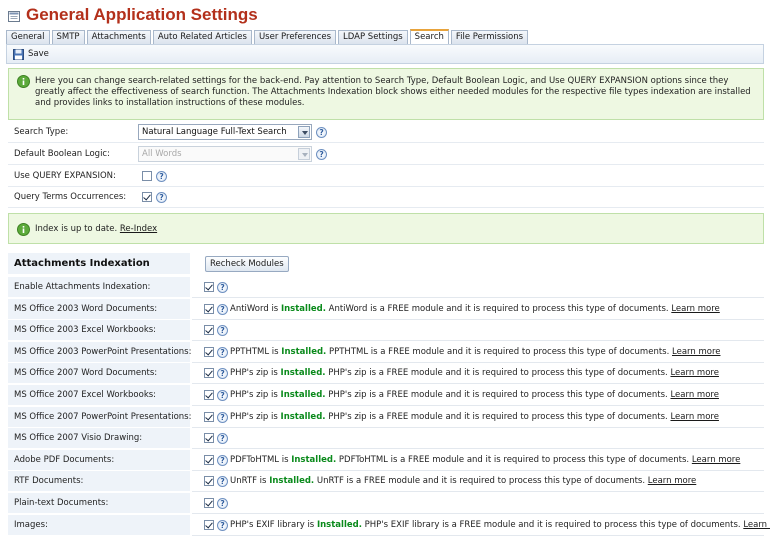 The image size is (770, 546). Describe the element at coordinates (38, 54) in the screenshot. I see `save-label: Save` at that location.